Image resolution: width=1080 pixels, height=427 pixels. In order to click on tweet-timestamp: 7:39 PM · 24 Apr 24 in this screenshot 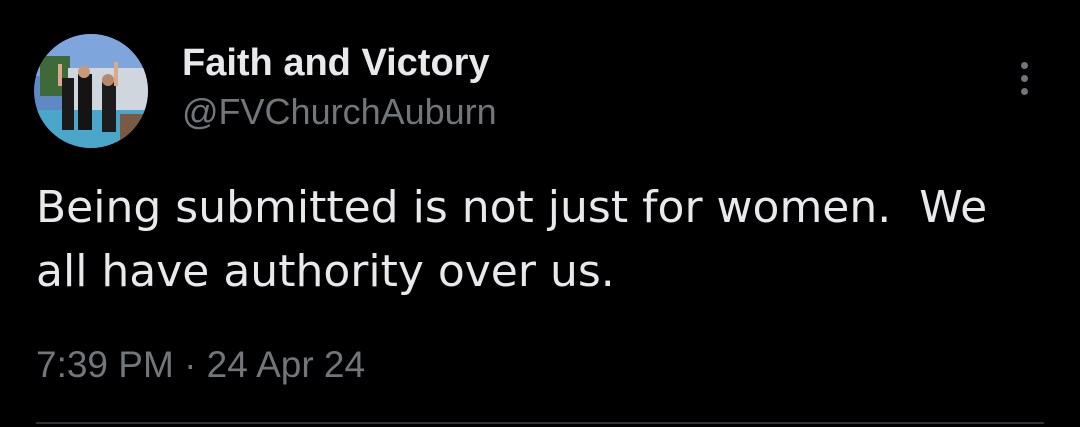, I will do `click(200, 365)`.